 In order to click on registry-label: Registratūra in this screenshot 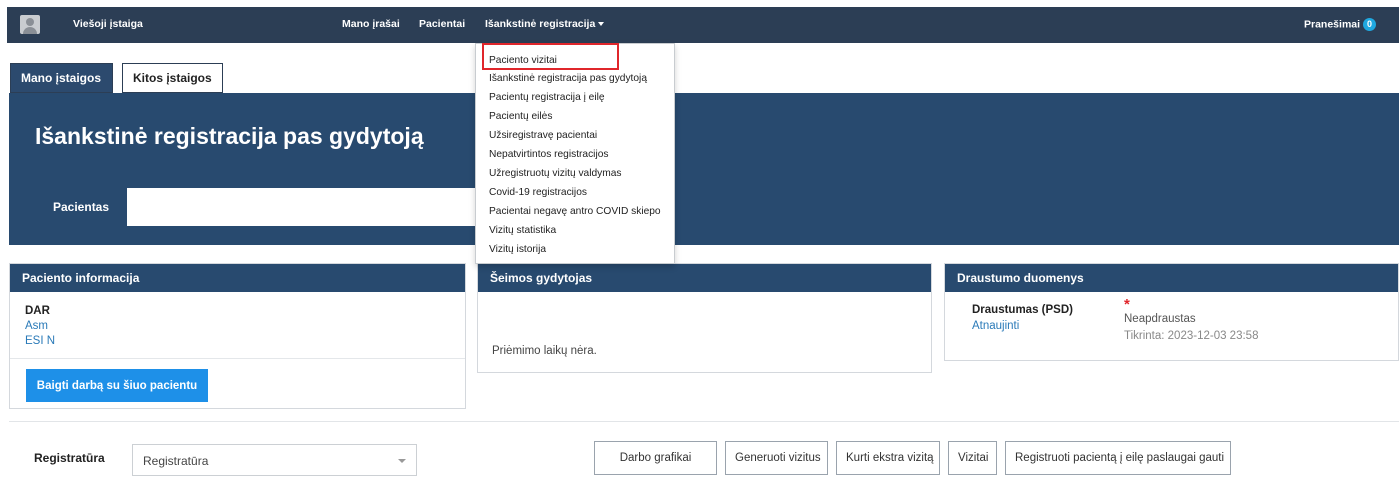, I will do `click(69, 458)`.